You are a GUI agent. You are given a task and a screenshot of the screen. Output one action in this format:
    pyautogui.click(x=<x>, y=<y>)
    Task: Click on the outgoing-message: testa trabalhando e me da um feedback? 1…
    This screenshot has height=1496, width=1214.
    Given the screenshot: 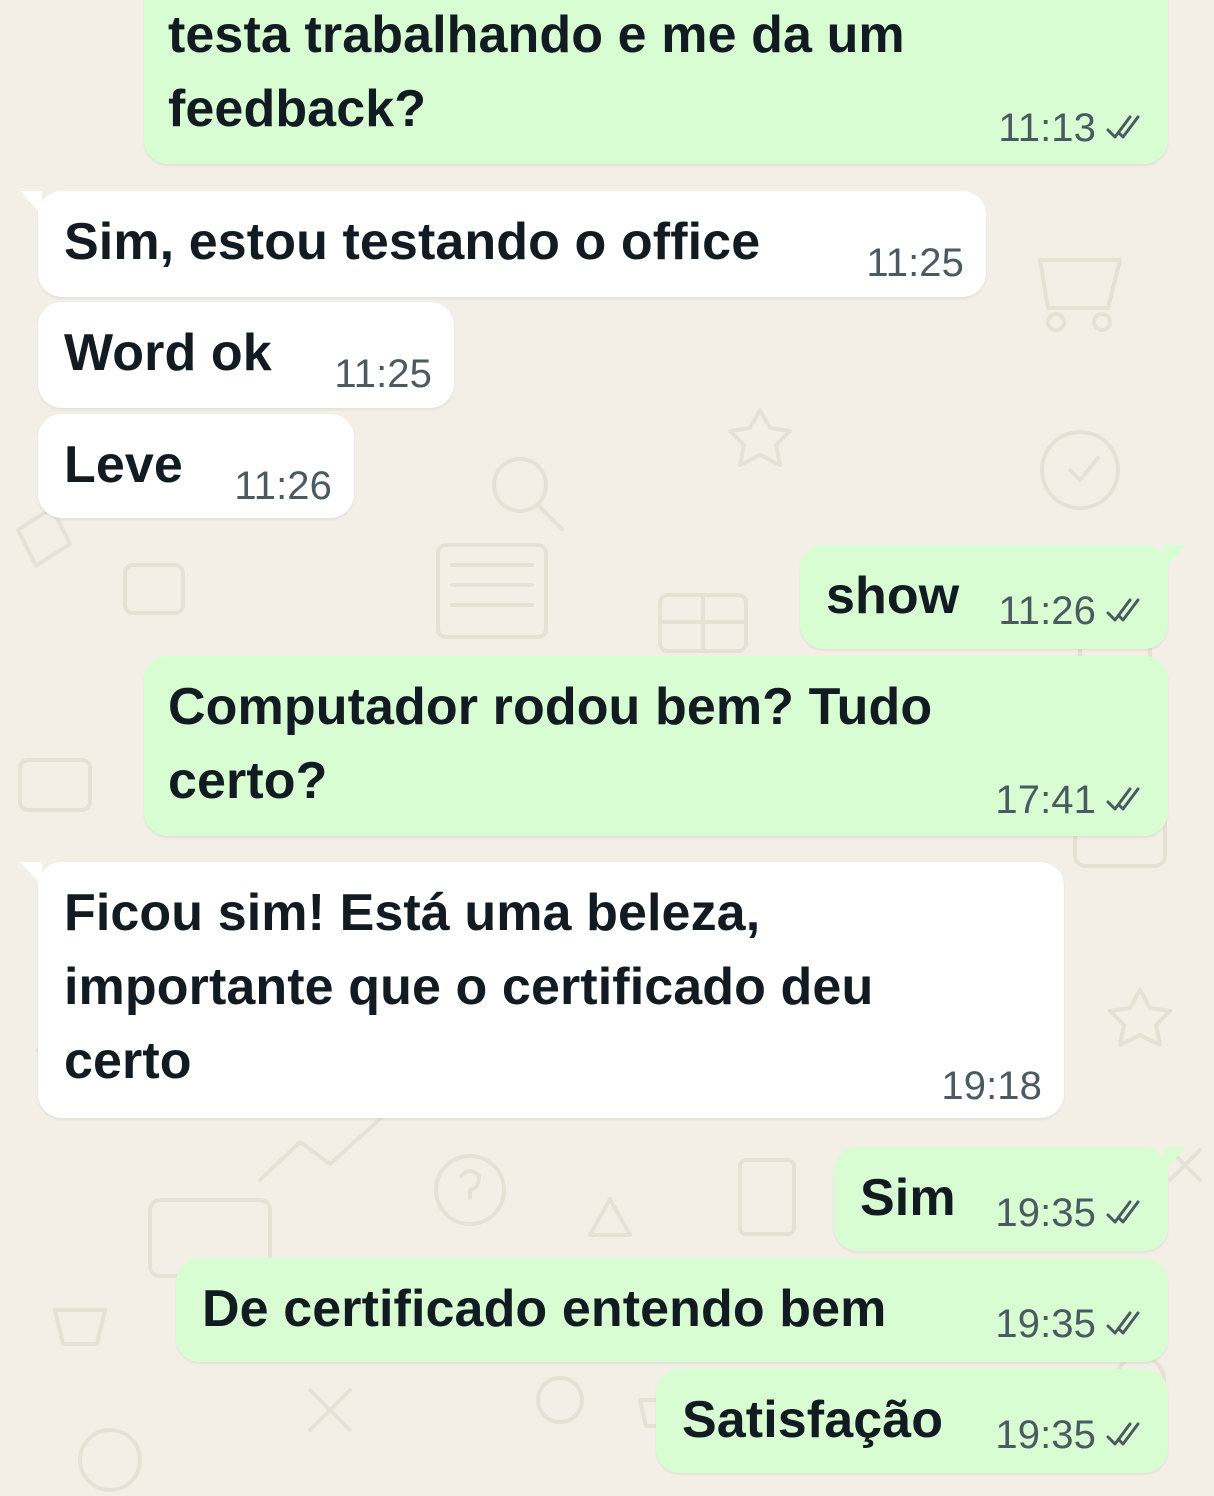 What is the action you would take?
    pyautogui.click(x=656, y=82)
    